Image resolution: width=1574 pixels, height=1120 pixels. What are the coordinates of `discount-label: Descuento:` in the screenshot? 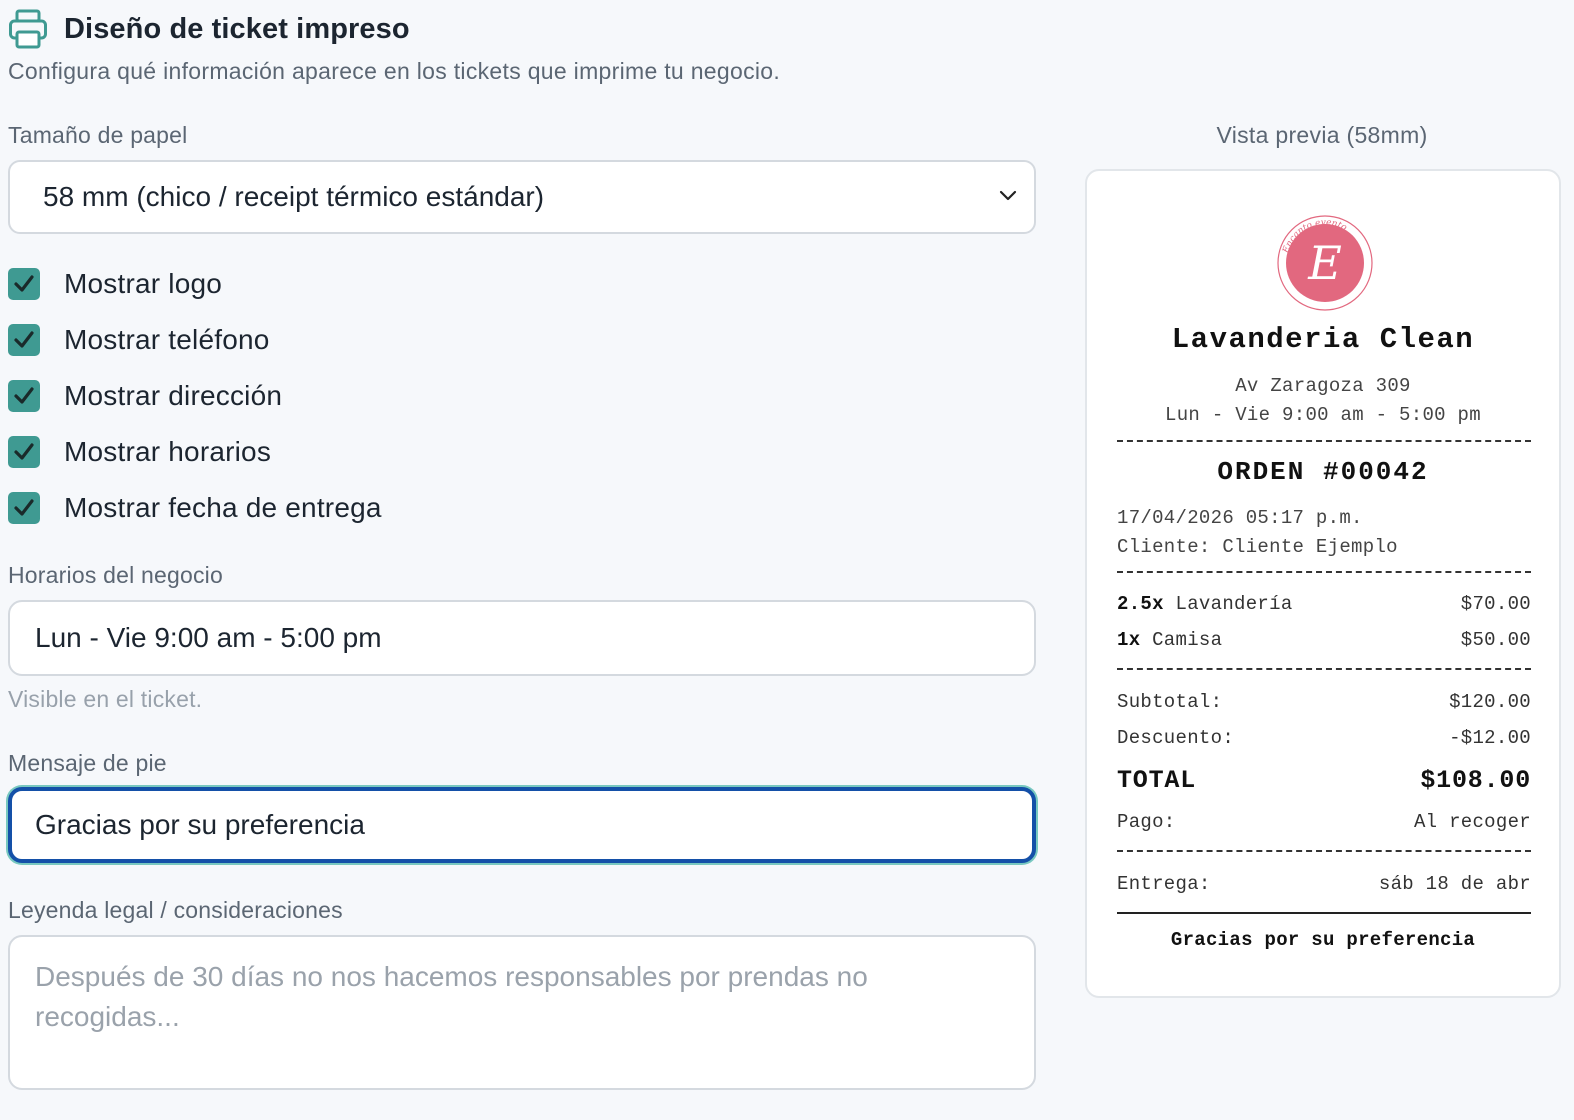 It's located at (1176, 738).